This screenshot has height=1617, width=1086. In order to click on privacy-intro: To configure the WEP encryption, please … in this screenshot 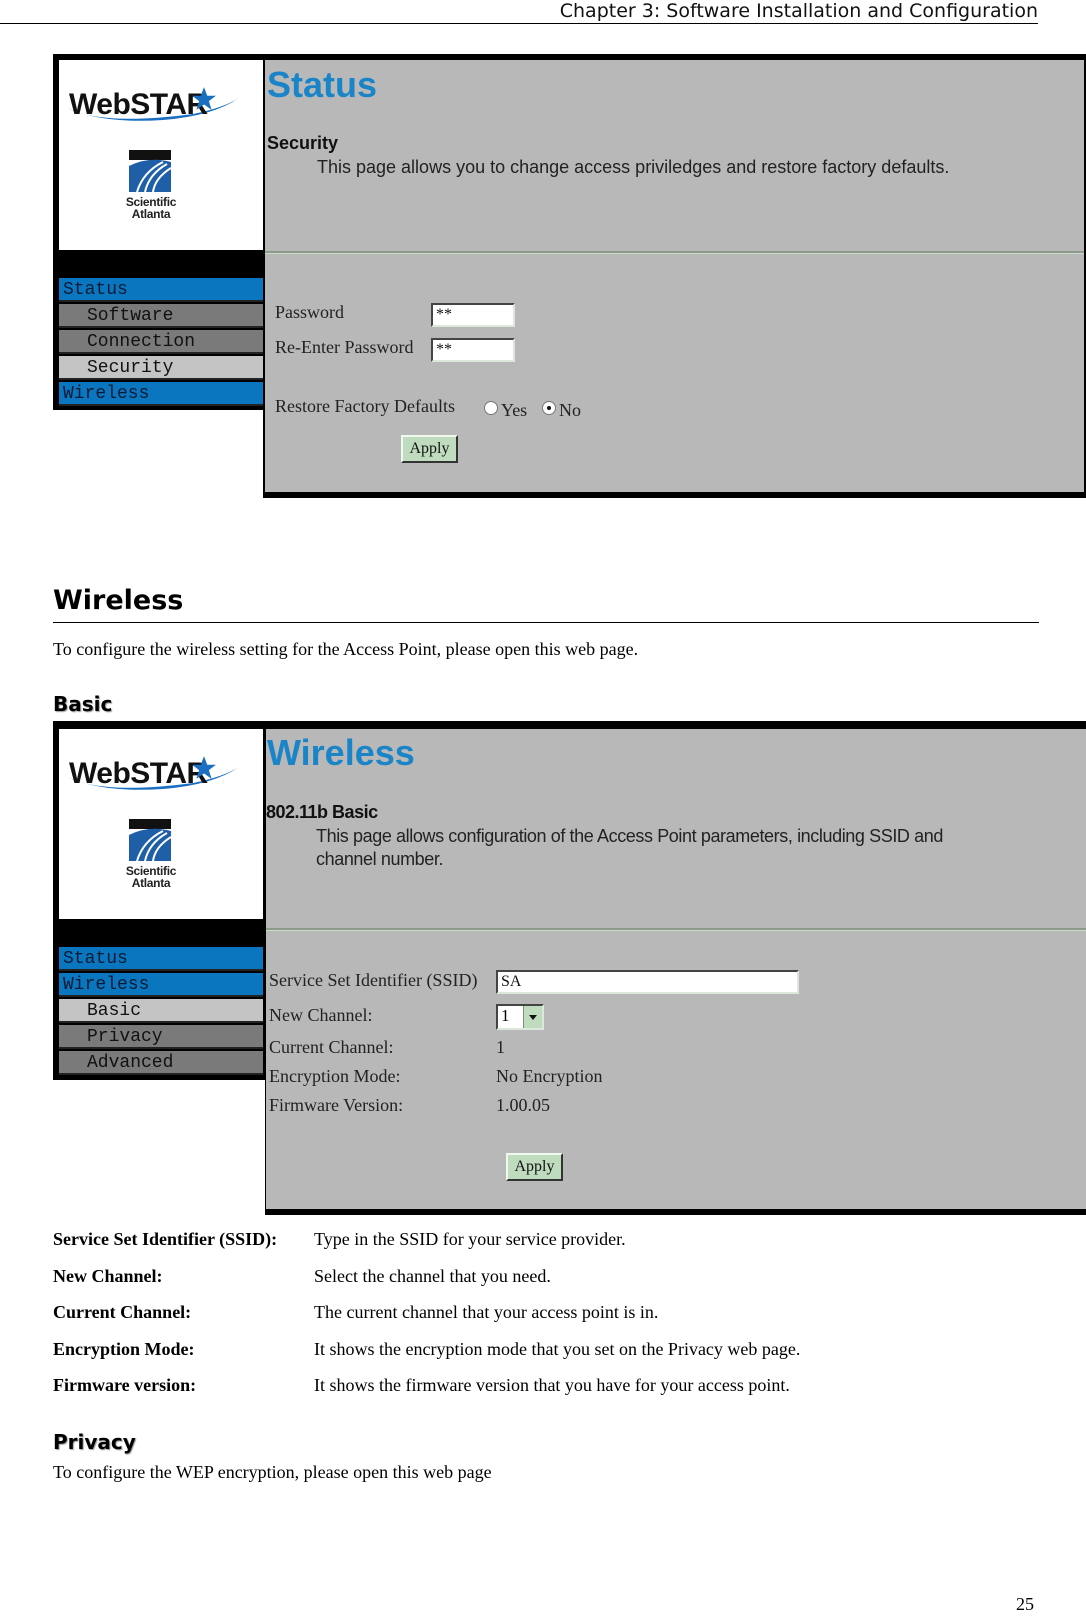, I will do `click(272, 1472)`.